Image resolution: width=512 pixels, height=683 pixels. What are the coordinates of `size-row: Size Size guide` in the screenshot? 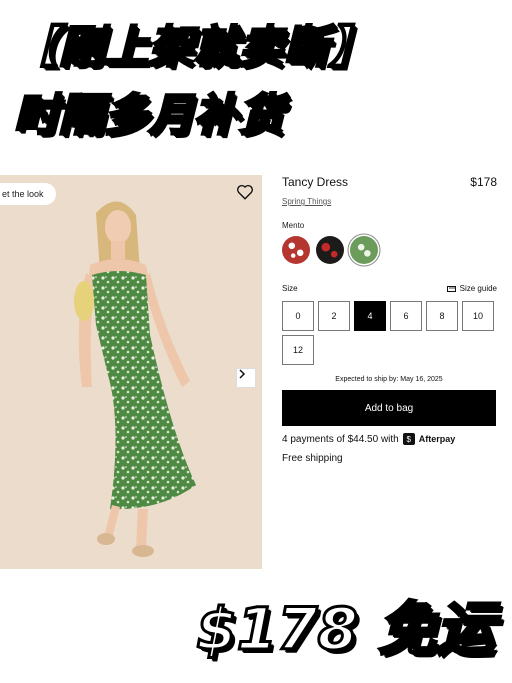 It's located at (389, 288).